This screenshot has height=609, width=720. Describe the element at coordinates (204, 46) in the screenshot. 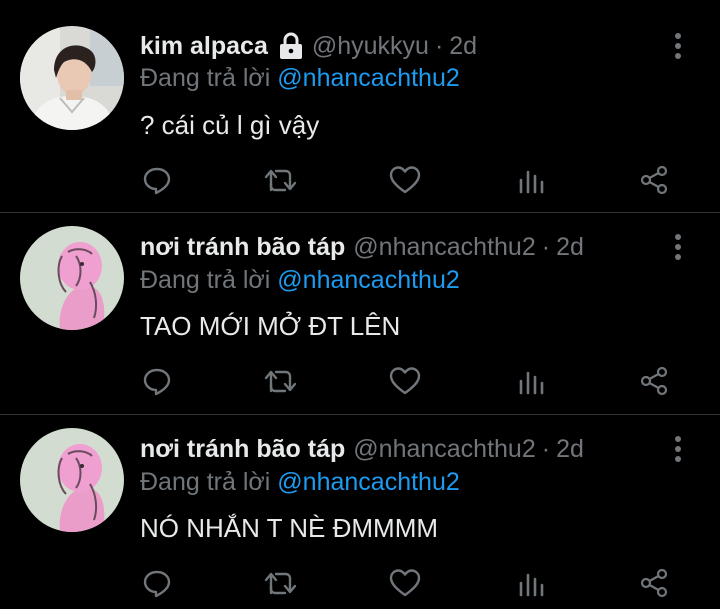

I see `display-name: kim alpaca` at that location.